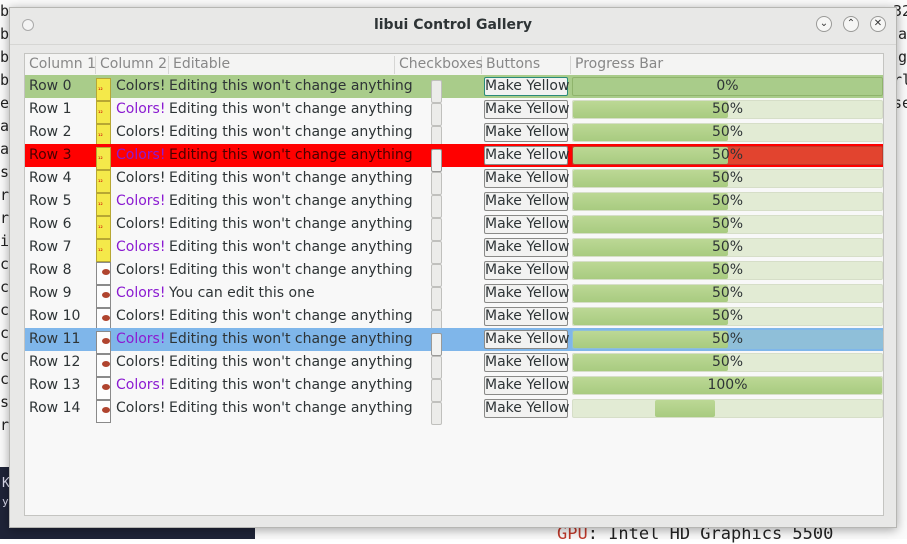 The width and height of the screenshot is (907, 544). I want to click on title-bar: libui Control Gallery ⌄ ⌃ ✕, so click(453, 26).